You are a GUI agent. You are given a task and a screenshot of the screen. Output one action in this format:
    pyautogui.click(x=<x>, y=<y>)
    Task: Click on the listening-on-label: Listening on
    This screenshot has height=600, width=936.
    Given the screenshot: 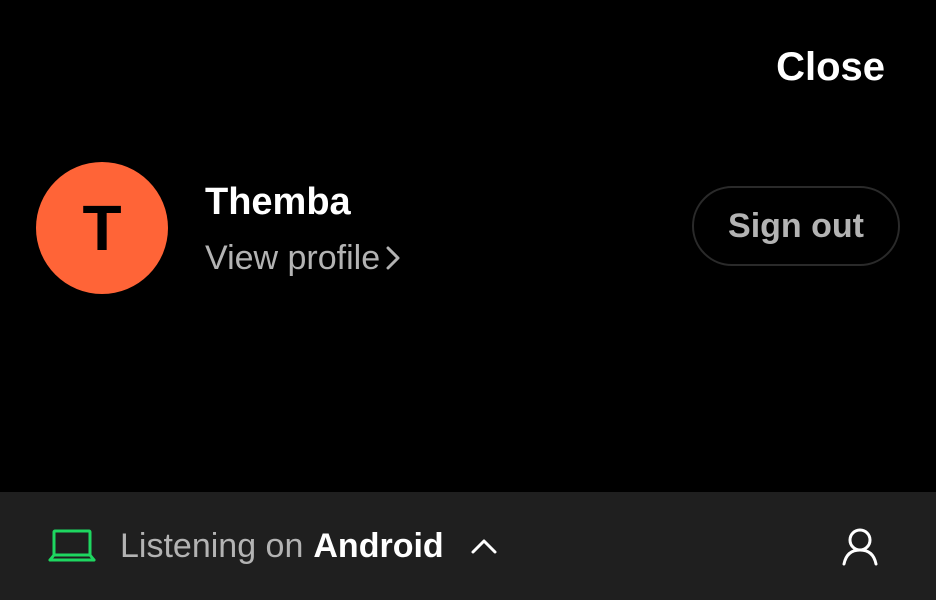 What is the action you would take?
    pyautogui.click(x=212, y=545)
    